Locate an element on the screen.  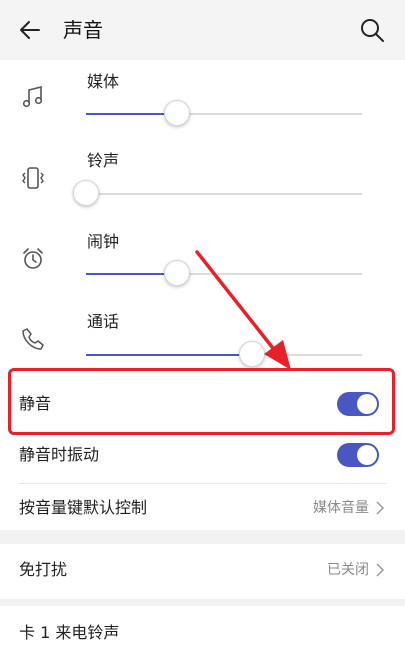
do-not-disturb-row: 免打扰 已关闭 is located at coordinates (202, 571).